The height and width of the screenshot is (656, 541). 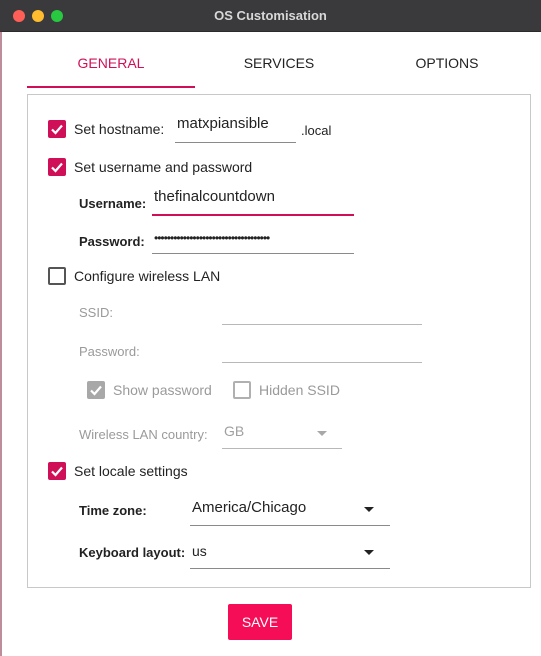 I want to click on user-checkbox, so click(x=57, y=167).